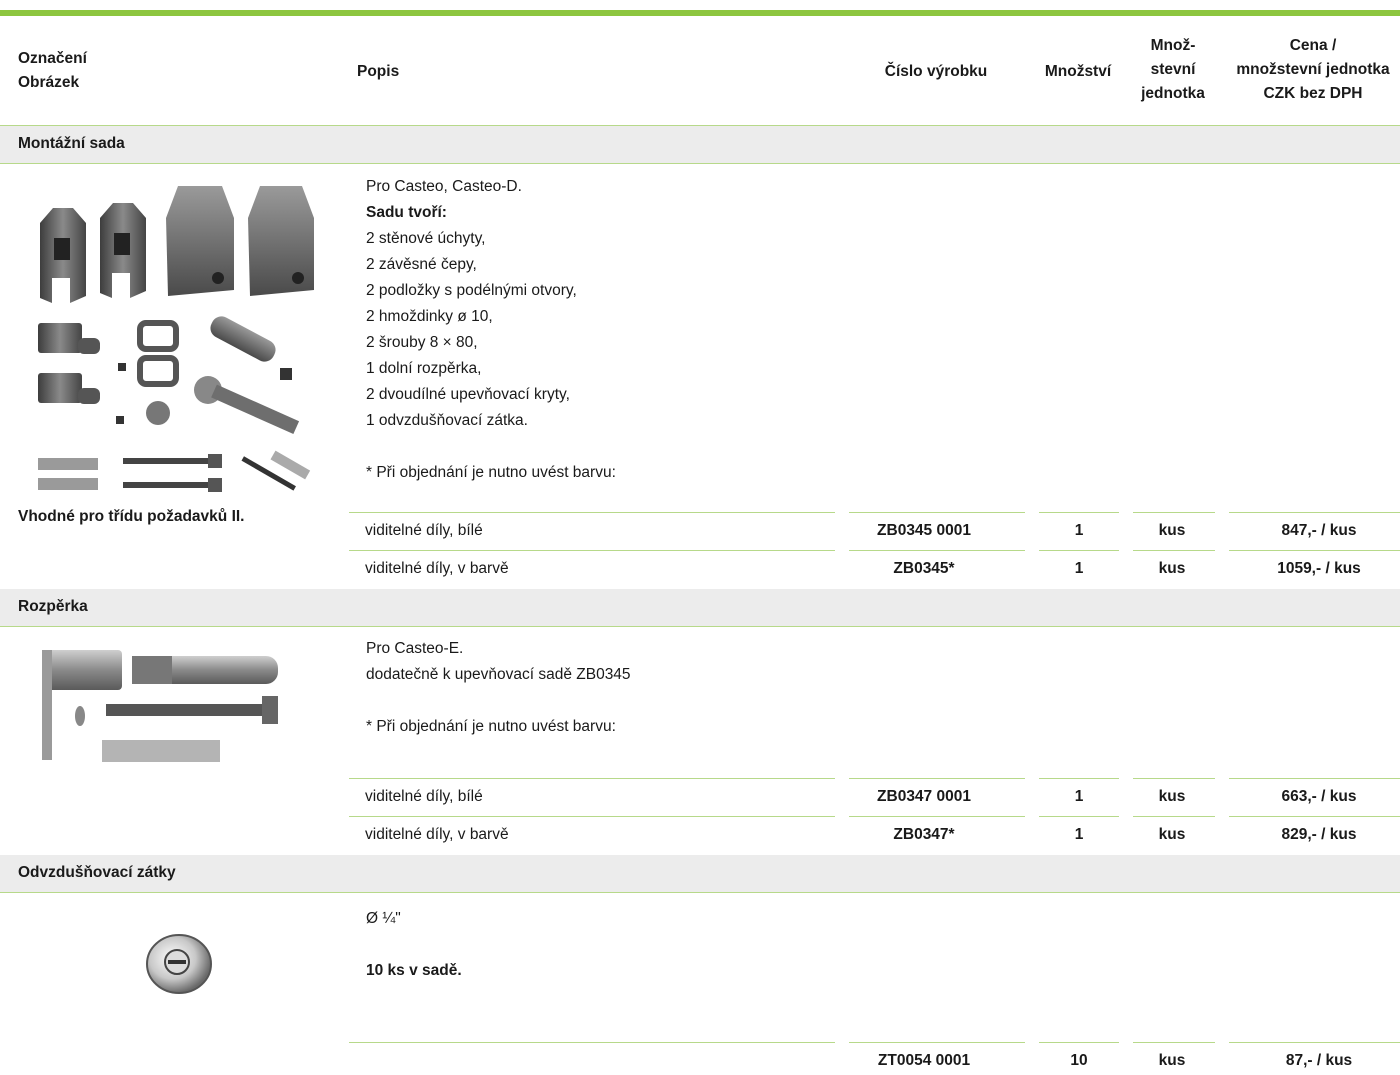  Describe the element at coordinates (422, 342) in the screenshot. I see `kit-item: 2 šrouby 8 × 80,` at that location.